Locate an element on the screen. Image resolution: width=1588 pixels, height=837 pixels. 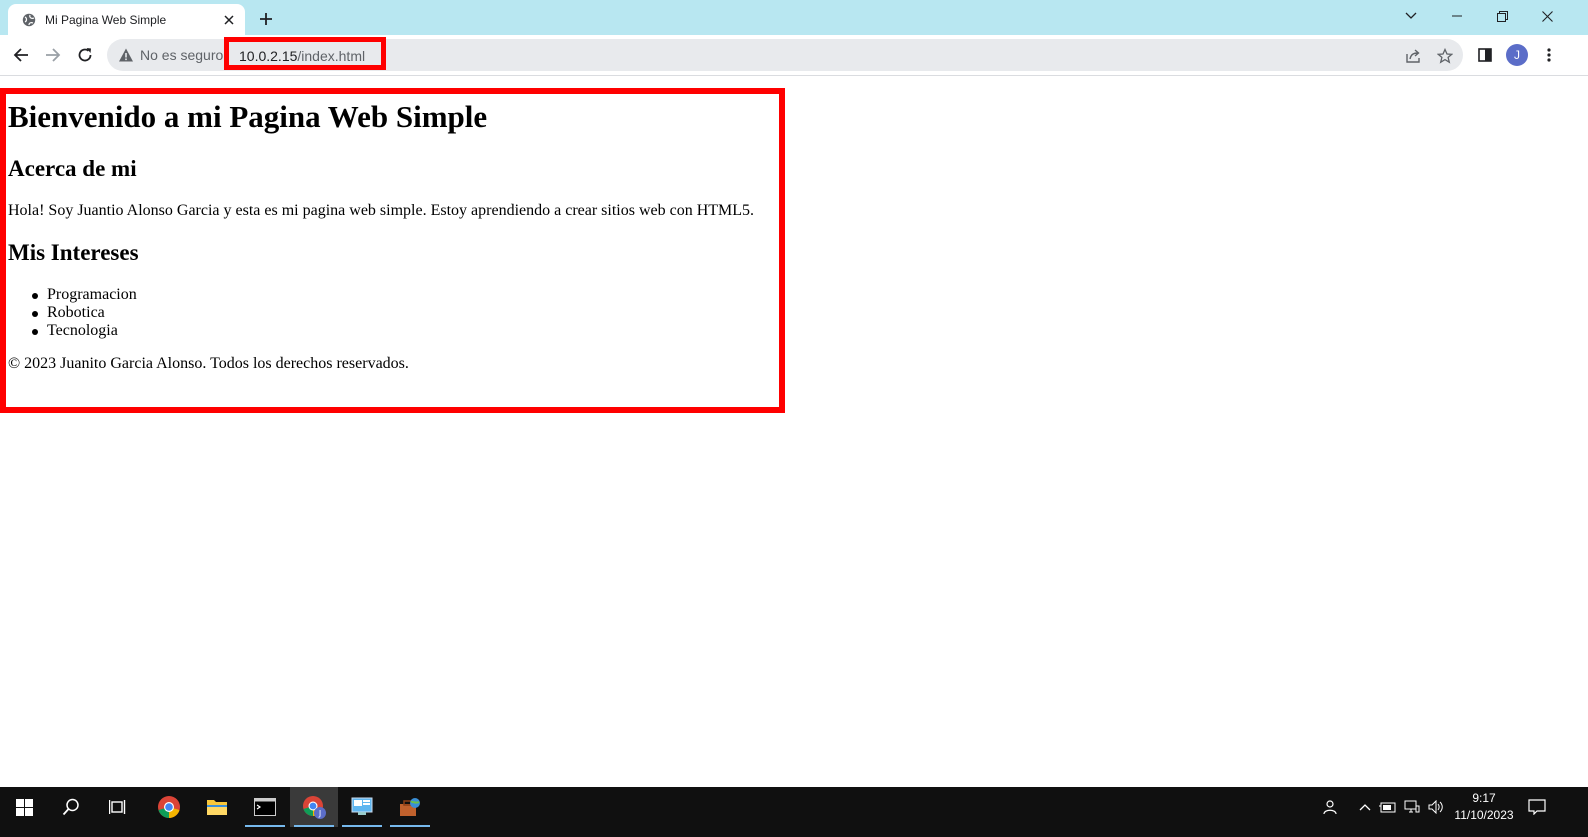
url-host: 10.0.2.15 is located at coordinates (268, 56).